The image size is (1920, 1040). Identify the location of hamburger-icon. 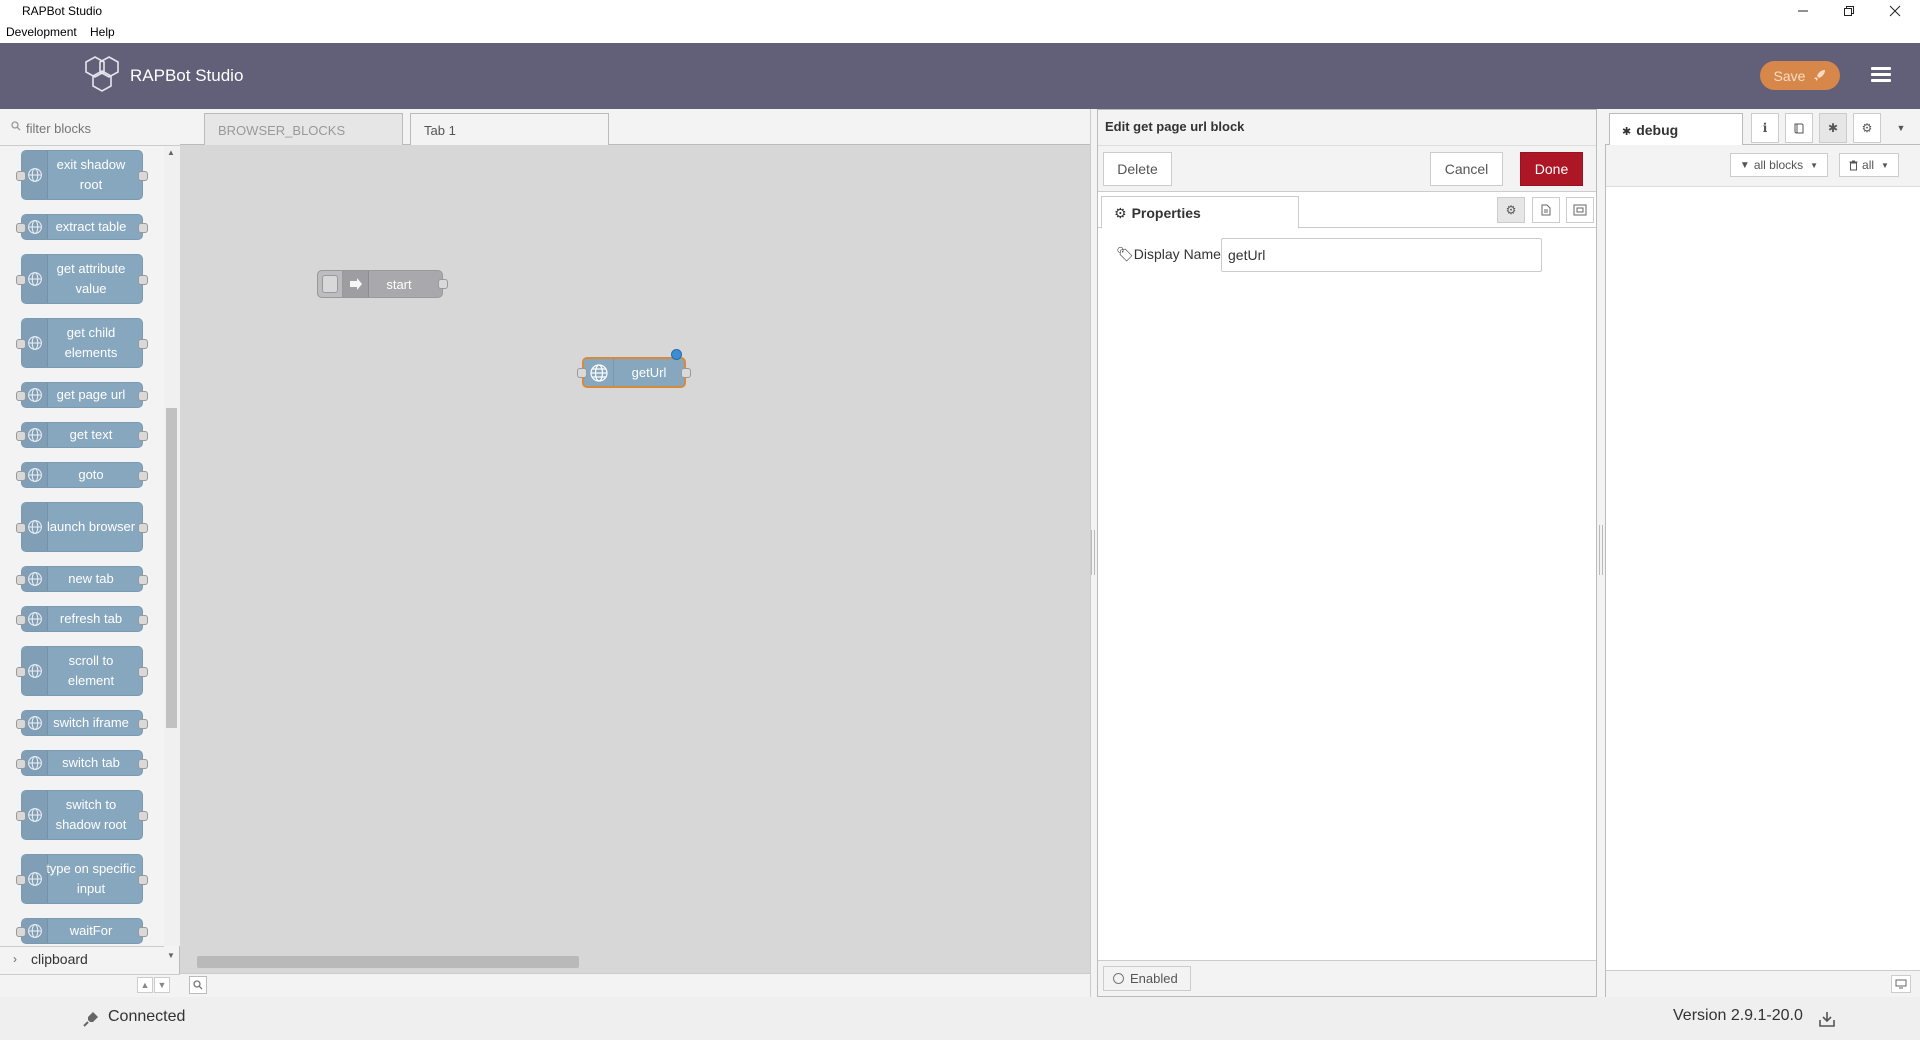
(1881, 68).